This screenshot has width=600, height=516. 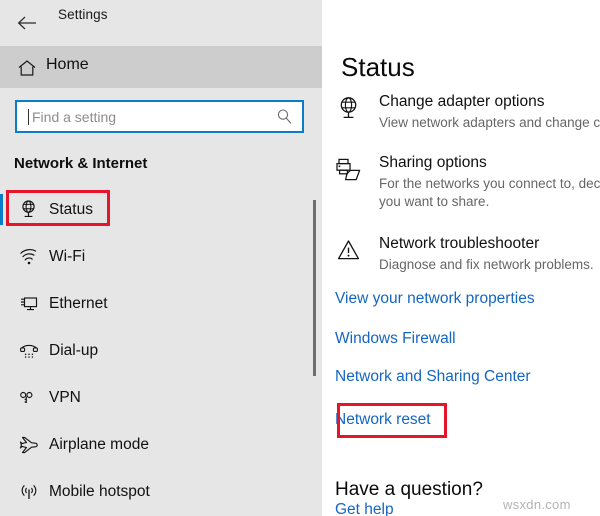 What do you see at coordinates (314, 288) in the screenshot?
I see `sidebar-scrollbar` at bounding box center [314, 288].